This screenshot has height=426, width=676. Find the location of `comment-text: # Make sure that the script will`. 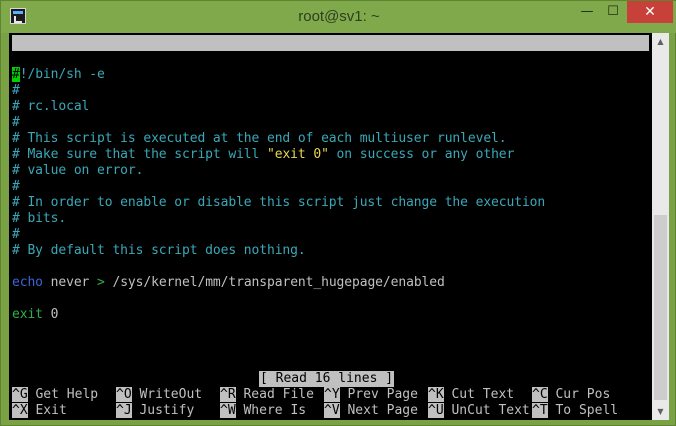

comment-text: # Make sure that the script will is located at coordinates (139, 154).